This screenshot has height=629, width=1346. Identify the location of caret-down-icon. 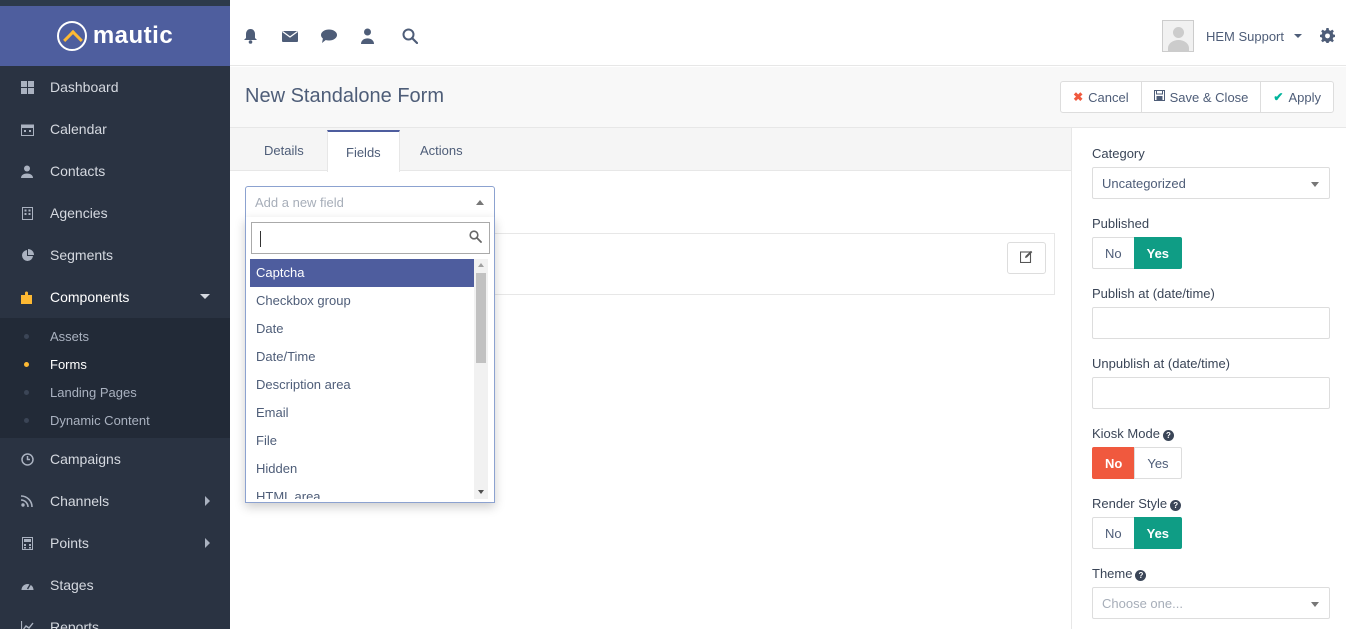
(1298, 36).